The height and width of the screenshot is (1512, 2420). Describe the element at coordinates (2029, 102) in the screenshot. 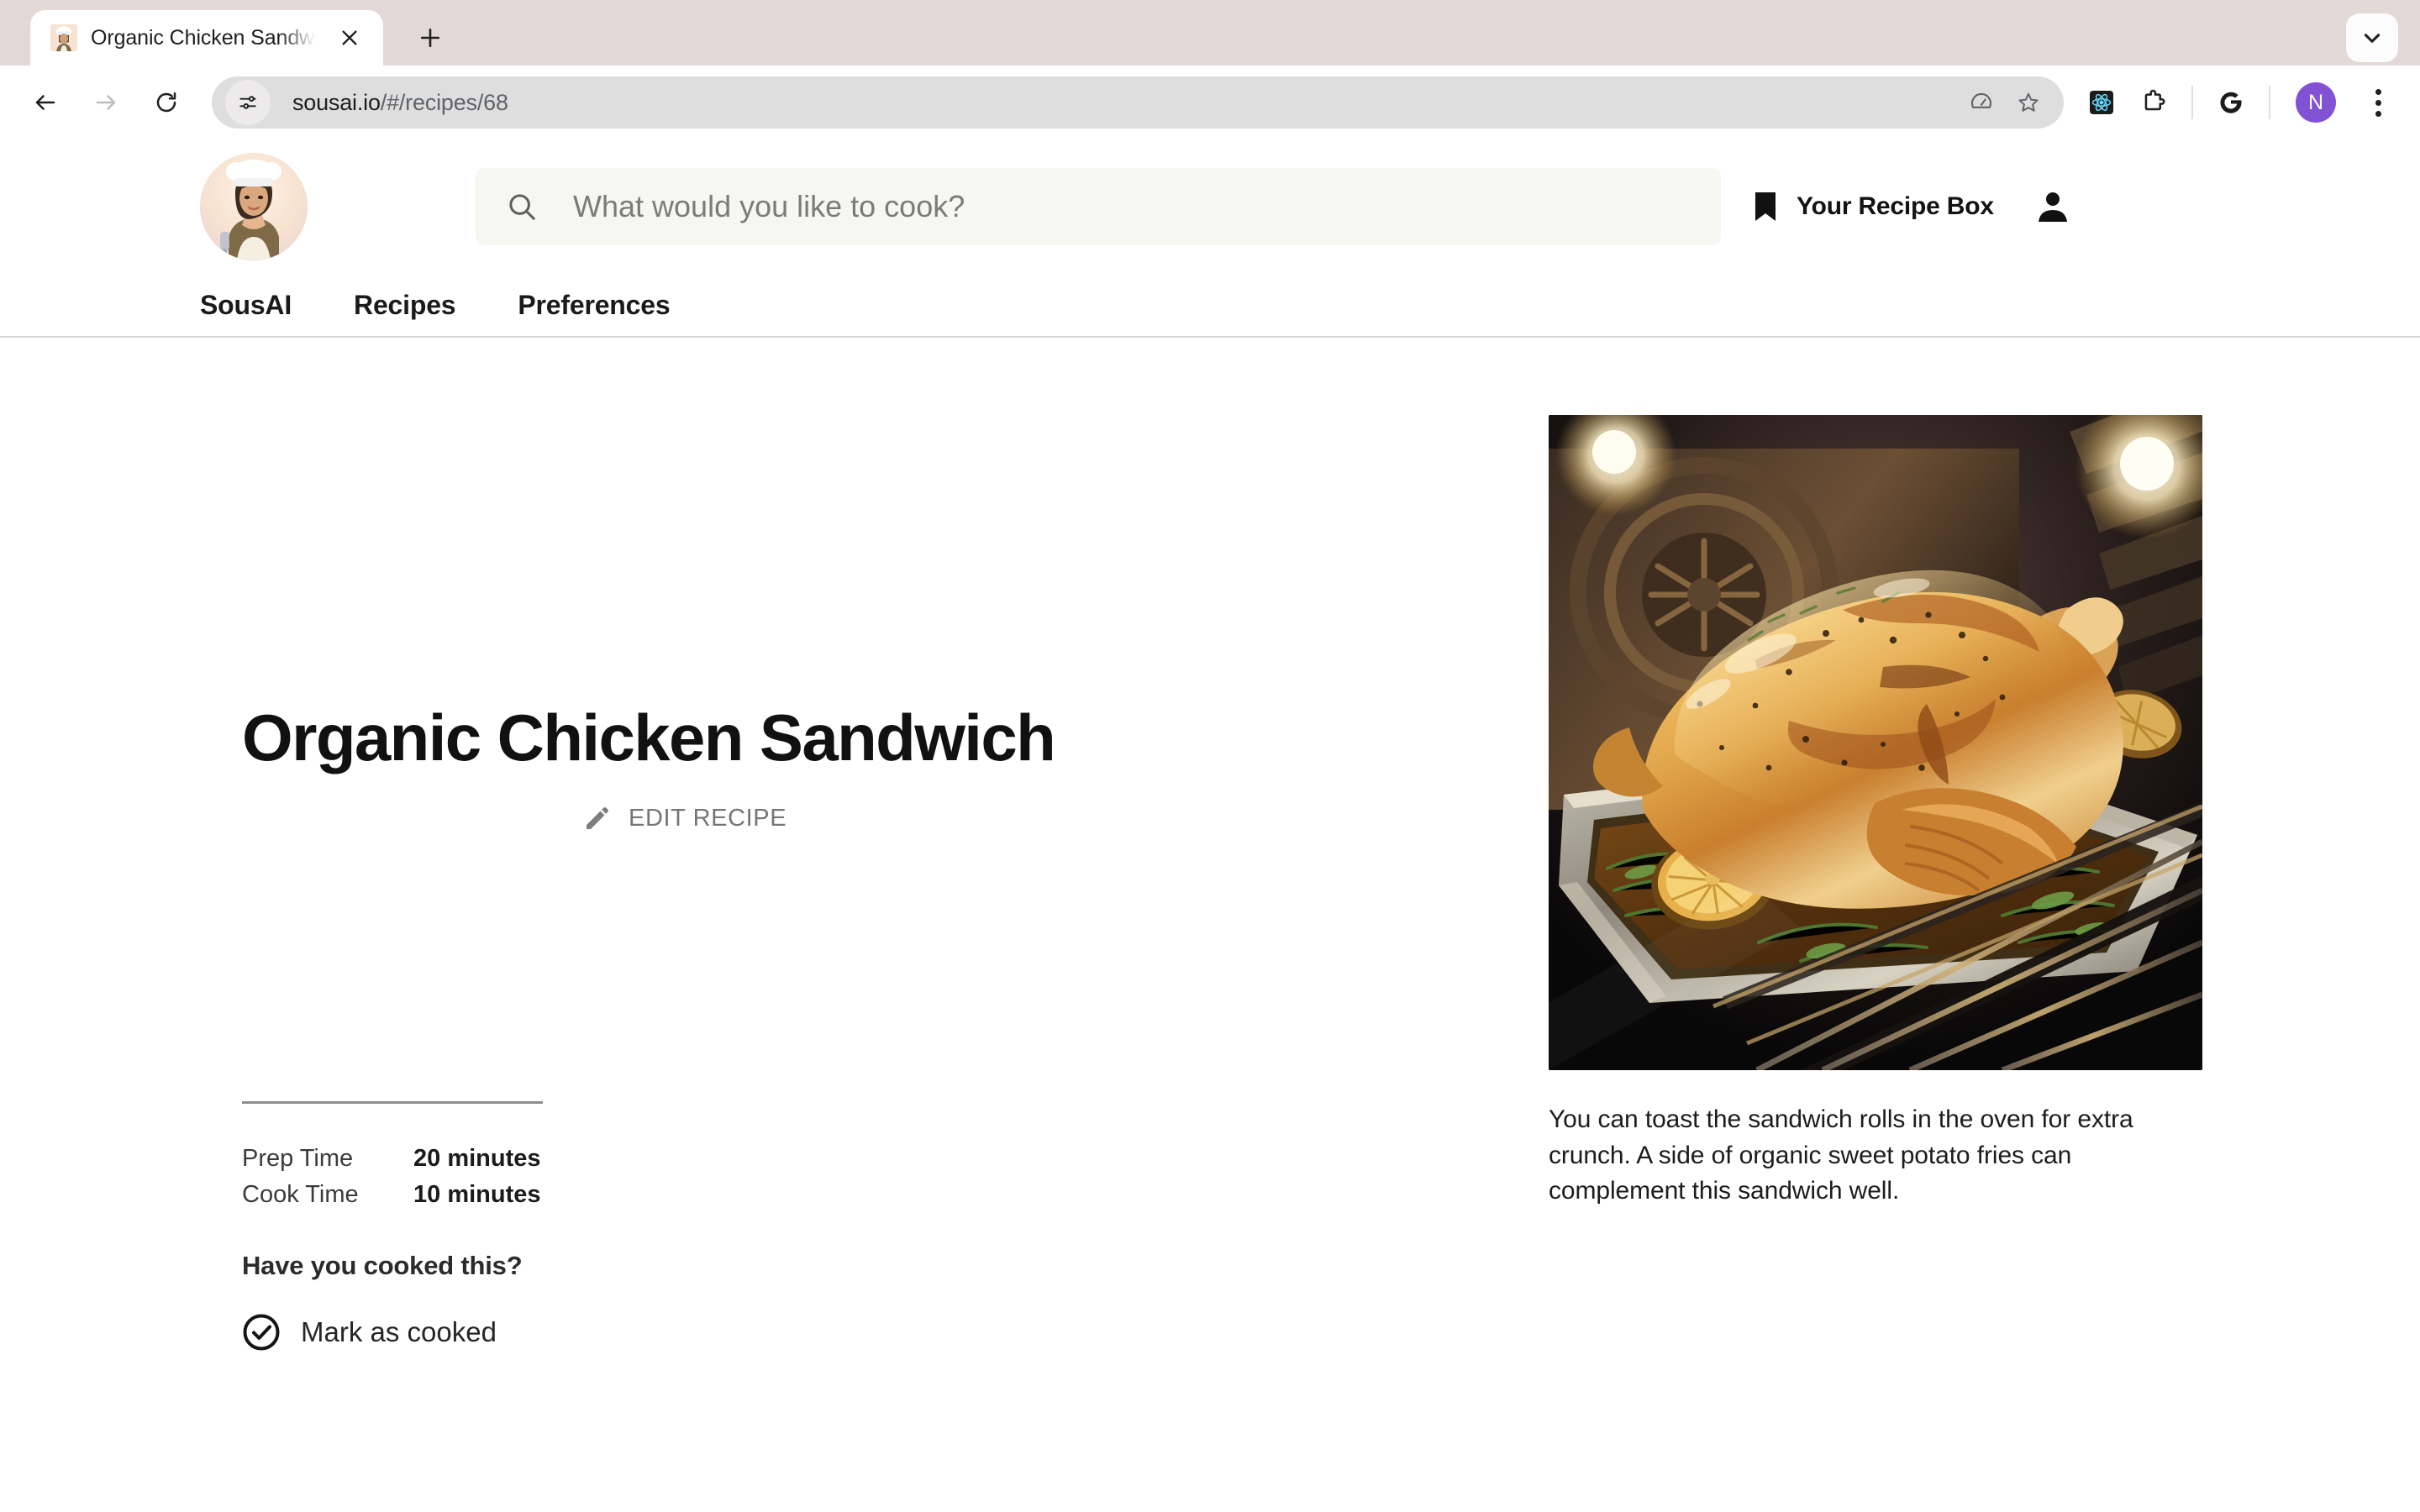

I see `bookmark-star-icon` at that location.